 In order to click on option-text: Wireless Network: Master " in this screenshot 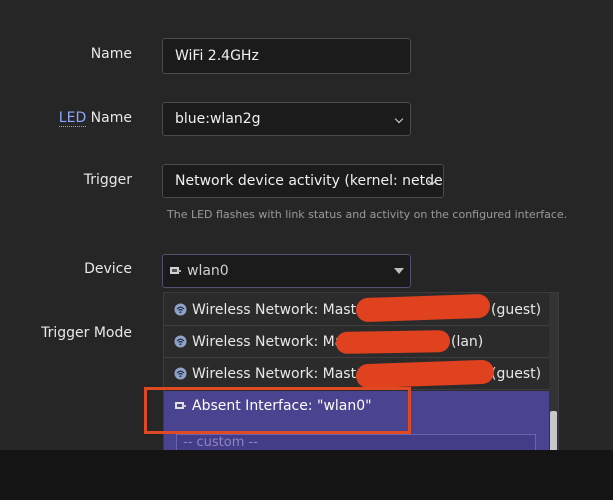, I will do `click(287, 374)`.